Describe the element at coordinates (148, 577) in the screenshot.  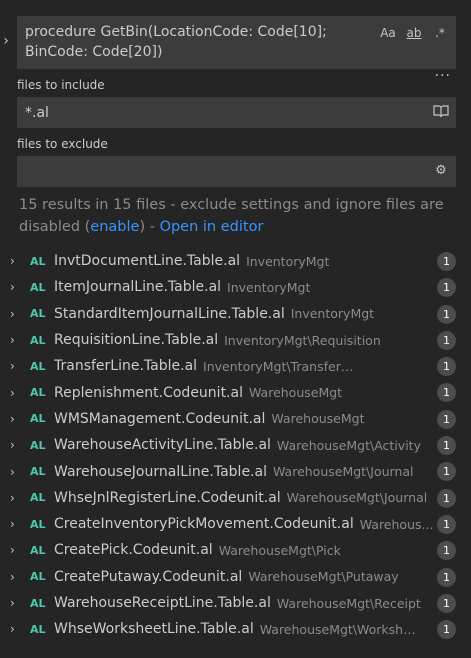
I see `file-name: CreatePutaway.Codeunit.al` at that location.